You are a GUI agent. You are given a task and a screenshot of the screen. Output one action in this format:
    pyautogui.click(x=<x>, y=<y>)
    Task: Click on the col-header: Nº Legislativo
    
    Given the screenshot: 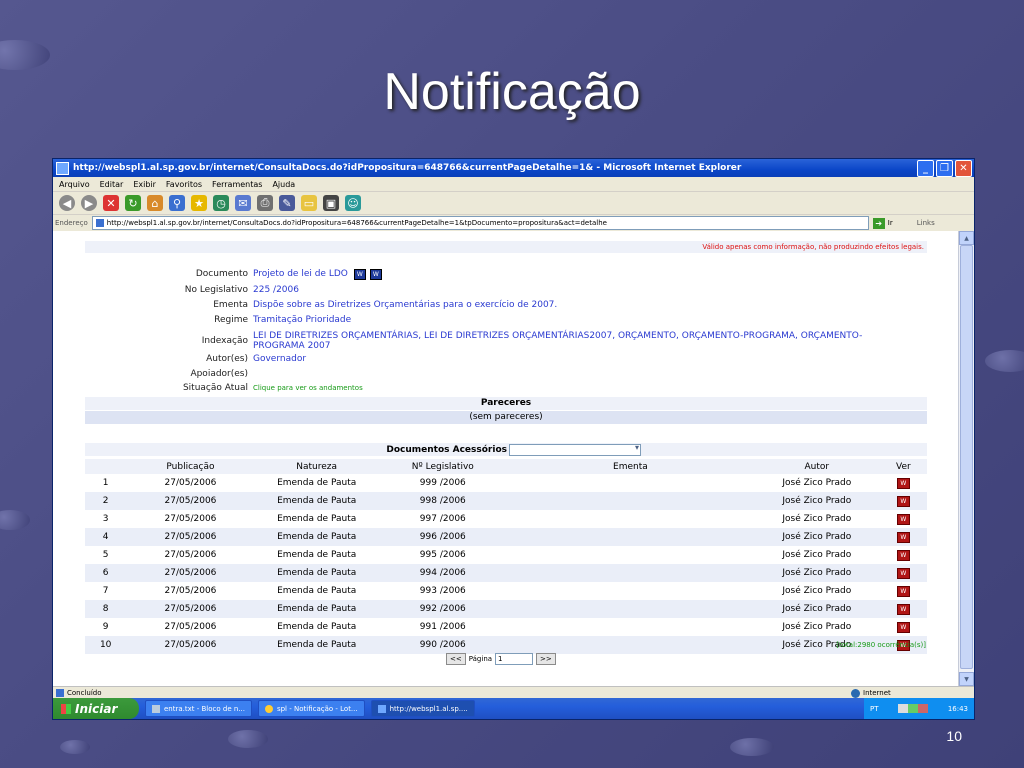 What is the action you would take?
    pyautogui.click(x=442, y=466)
    